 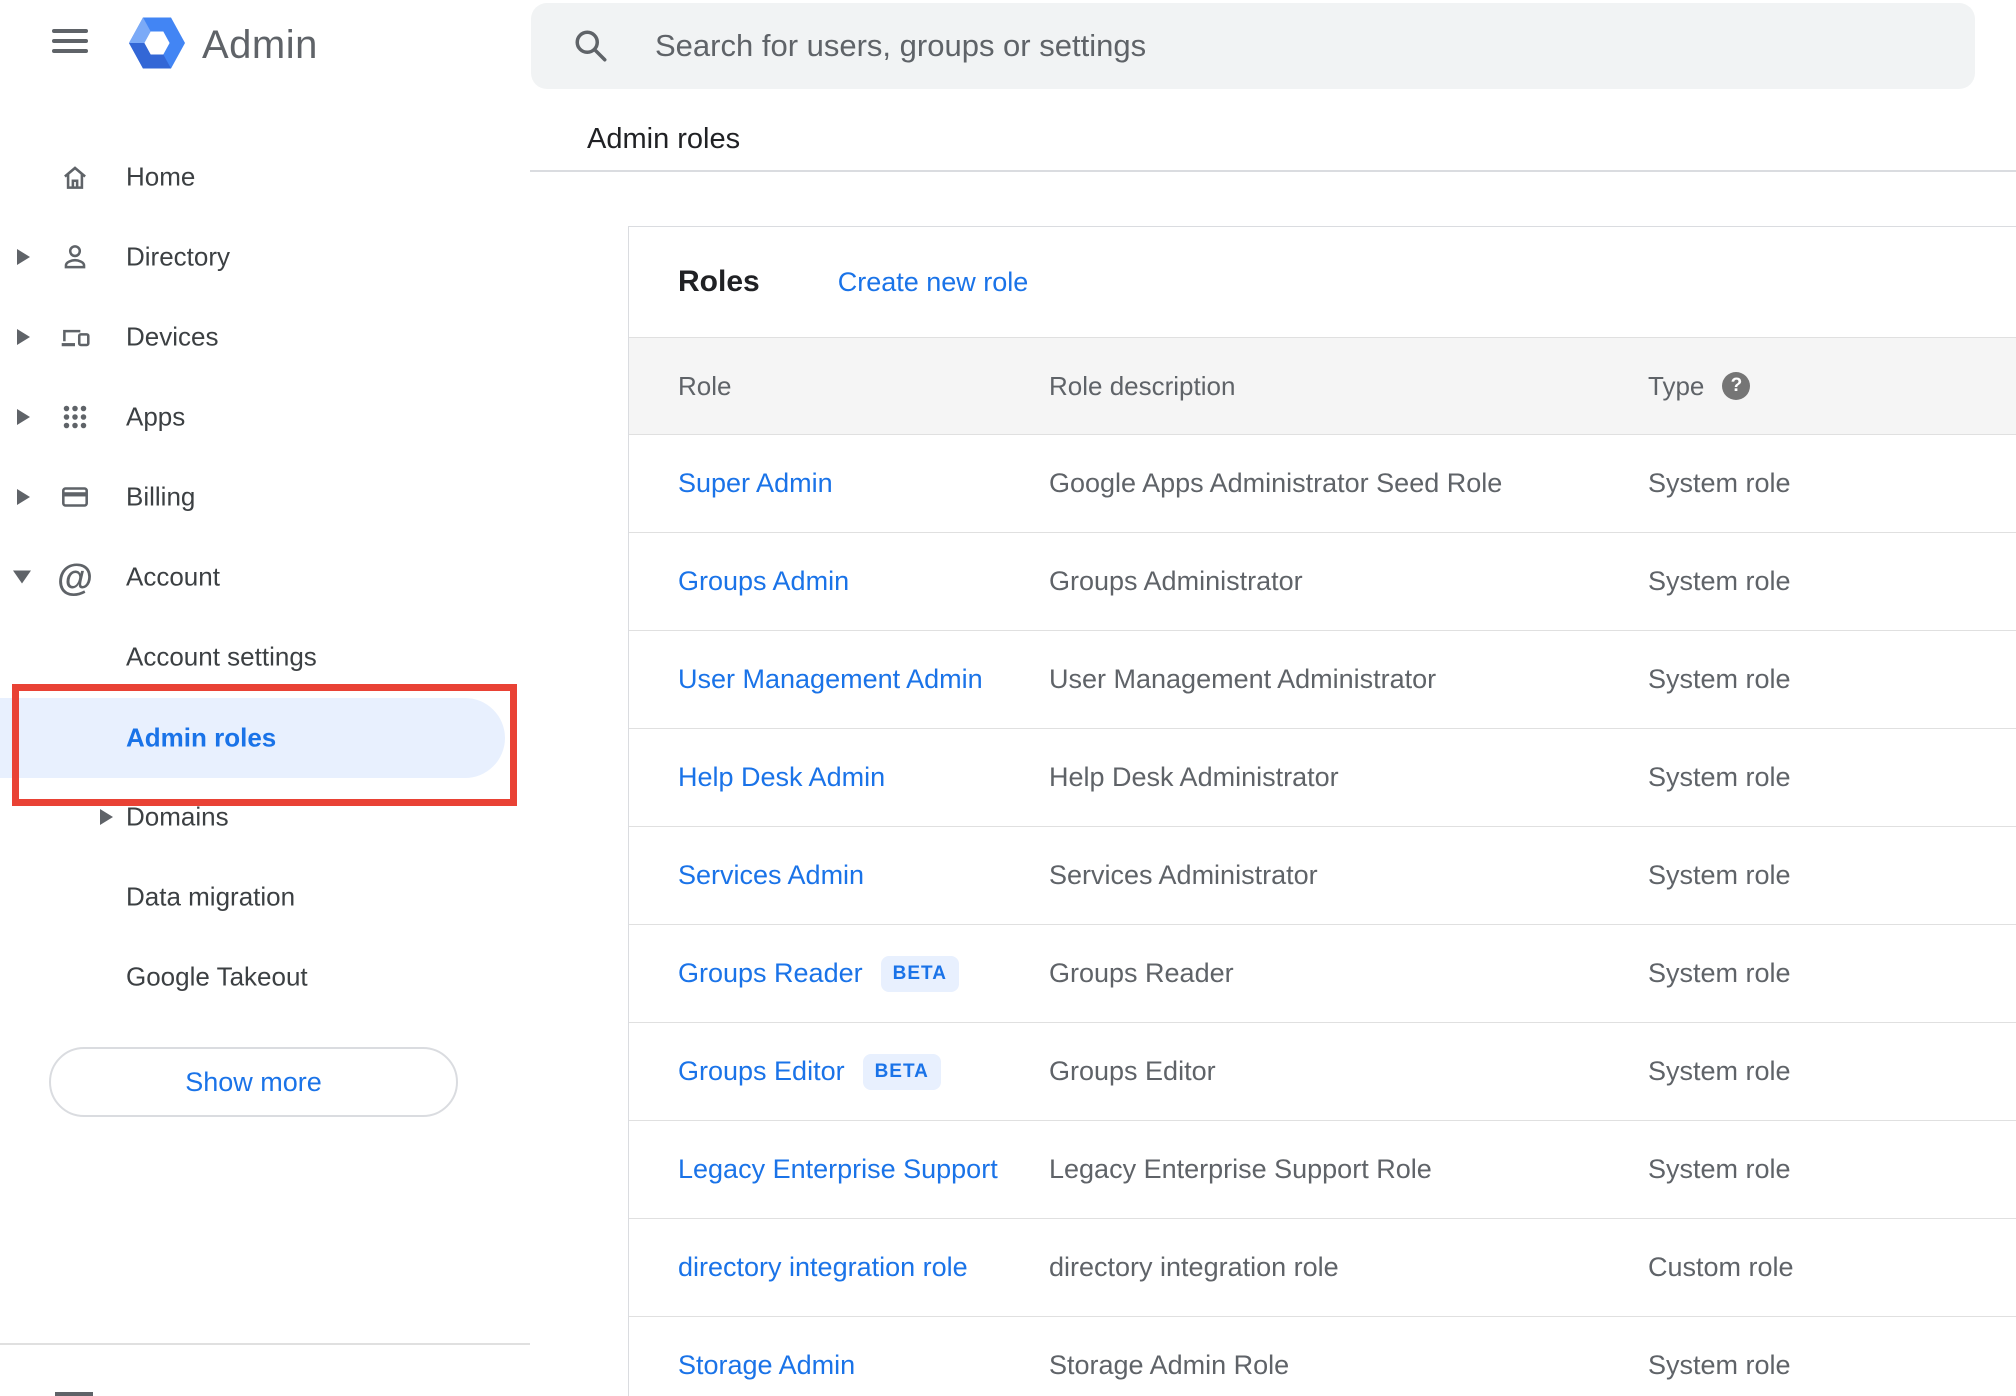 What do you see at coordinates (22, 577) in the screenshot?
I see `collapse-caret-icon` at bounding box center [22, 577].